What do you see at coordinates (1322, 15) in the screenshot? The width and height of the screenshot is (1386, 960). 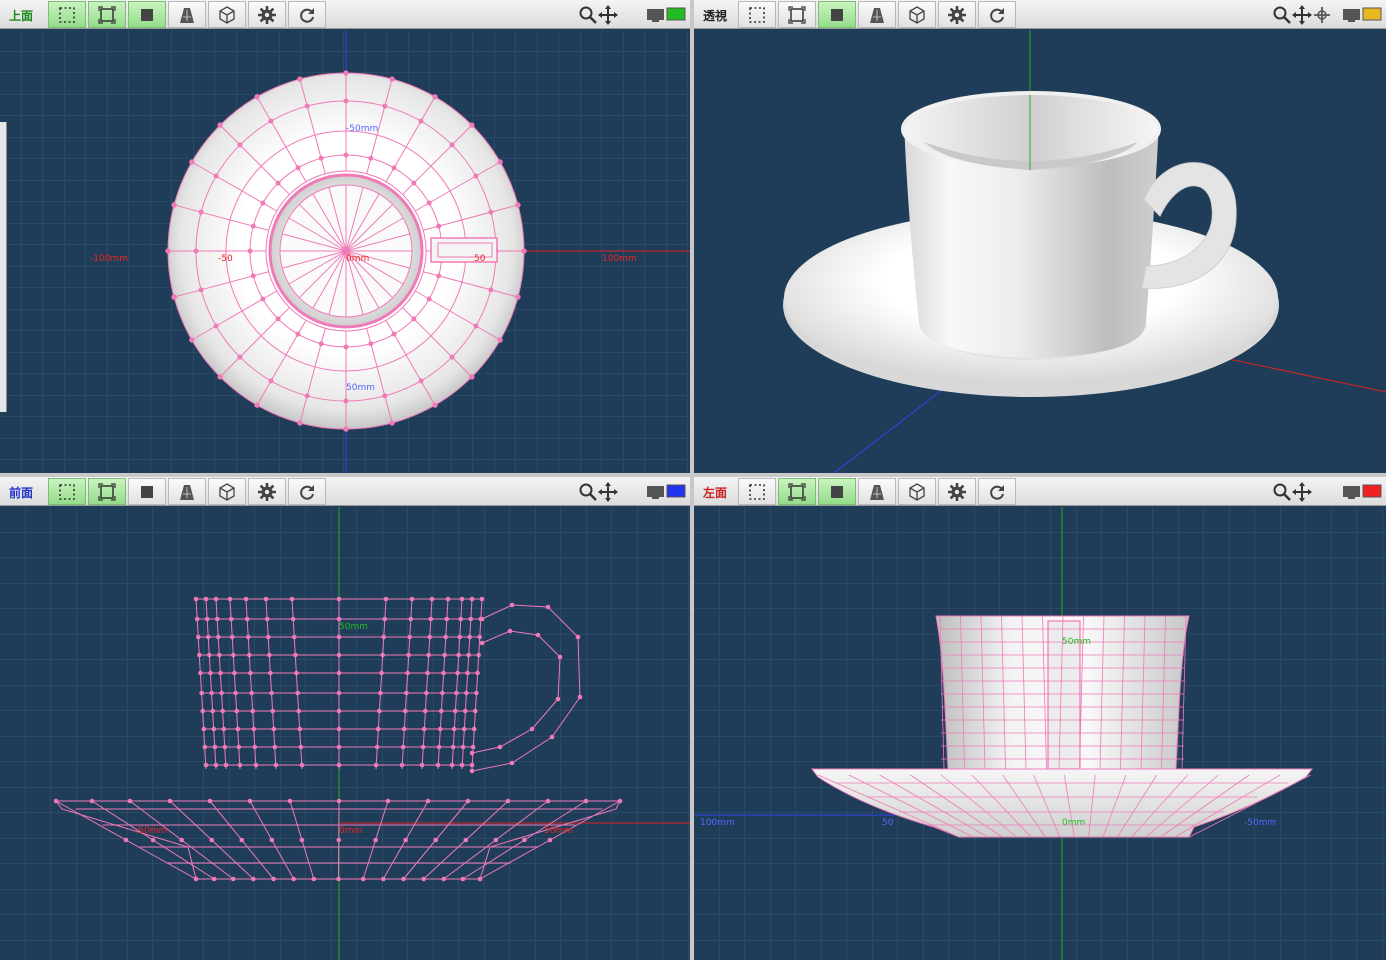 I see `rotate-icon` at bounding box center [1322, 15].